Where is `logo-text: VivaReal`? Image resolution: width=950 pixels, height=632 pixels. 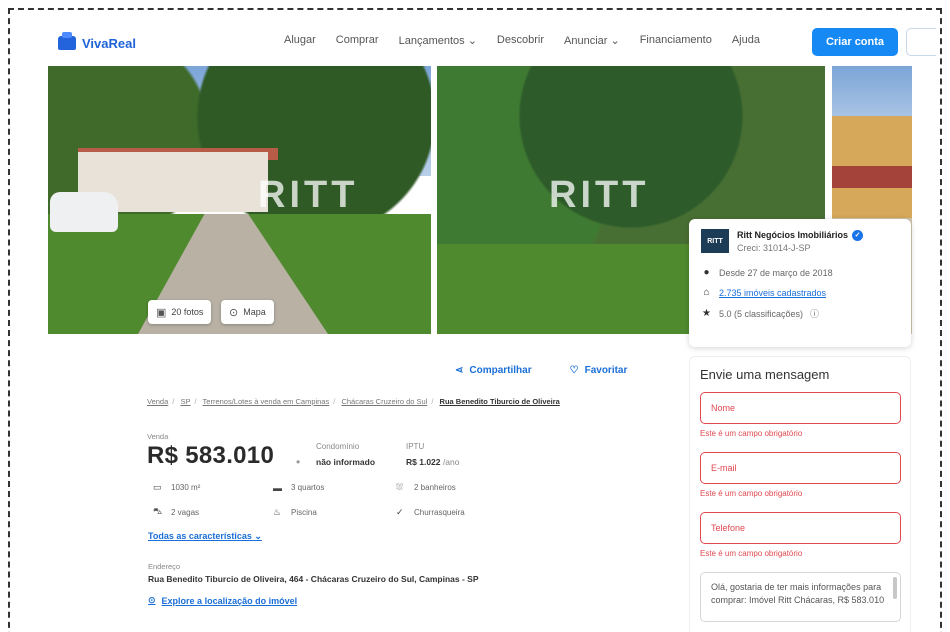 logo-text: VivaReal is located at coordinates (109, 43).